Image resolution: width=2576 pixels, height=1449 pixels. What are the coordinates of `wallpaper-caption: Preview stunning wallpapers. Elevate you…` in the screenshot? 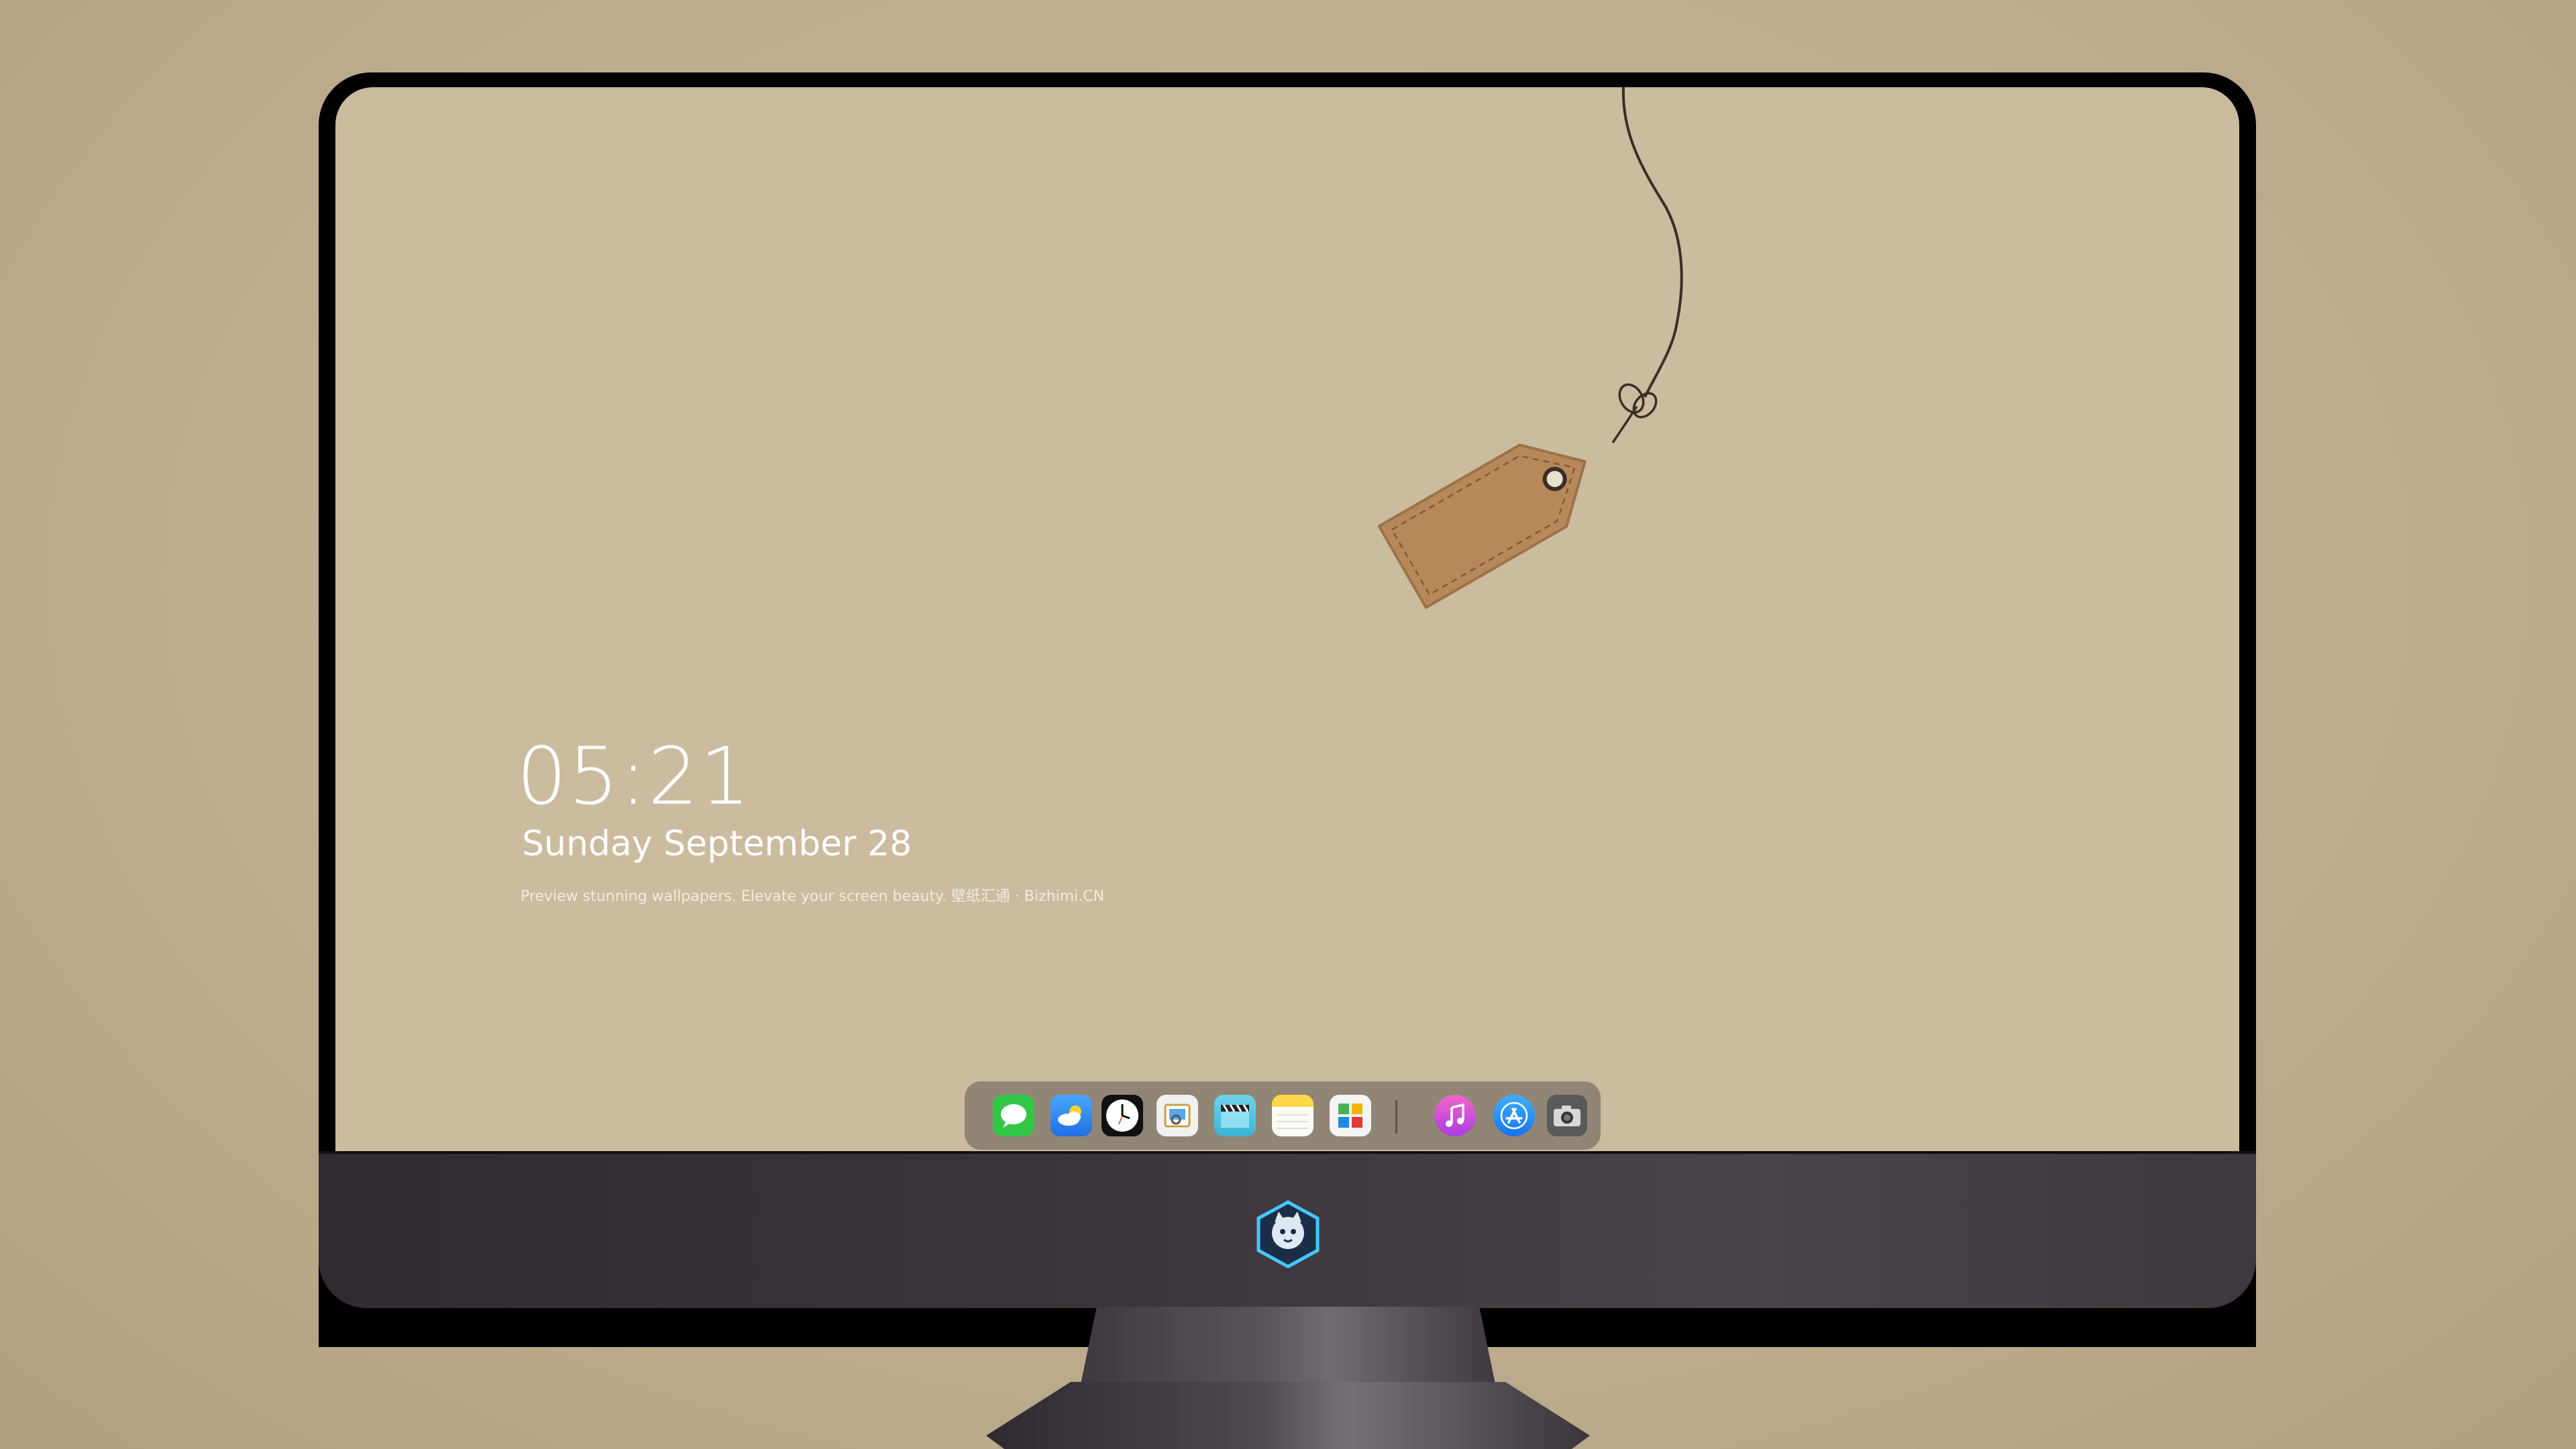 It's located at (813, 896).